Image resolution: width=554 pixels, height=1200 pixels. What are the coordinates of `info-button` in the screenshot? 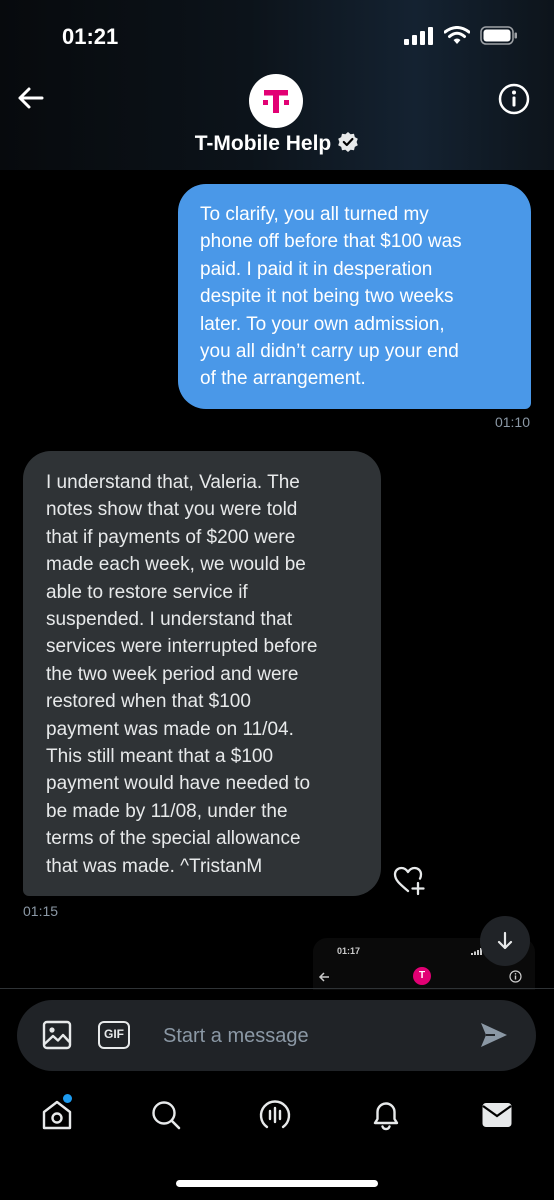 It's located at (514, 99).